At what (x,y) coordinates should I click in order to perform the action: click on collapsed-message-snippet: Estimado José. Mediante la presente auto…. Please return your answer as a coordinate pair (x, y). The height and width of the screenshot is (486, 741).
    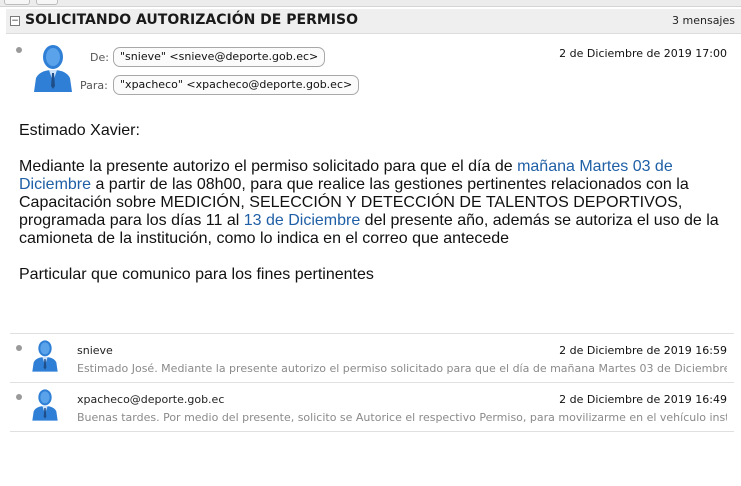
    Looking at the image, I should click on (402, 368).